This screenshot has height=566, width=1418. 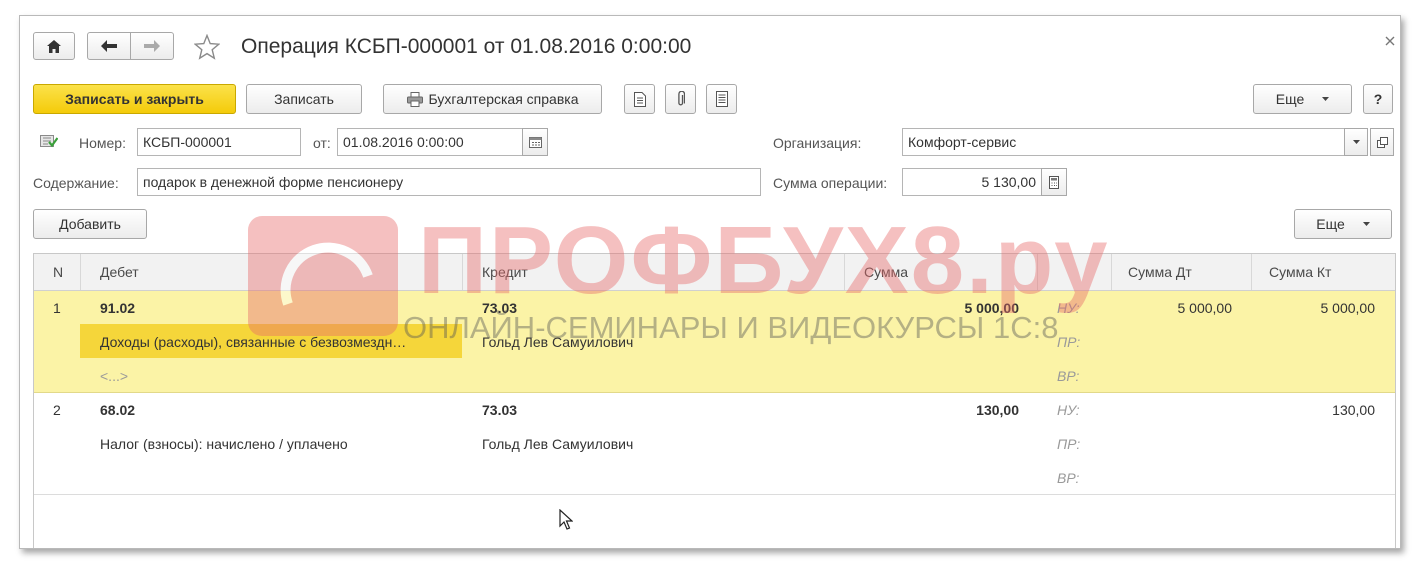 I want to click on debit-account: 68.02, so click(x=117, y=410).